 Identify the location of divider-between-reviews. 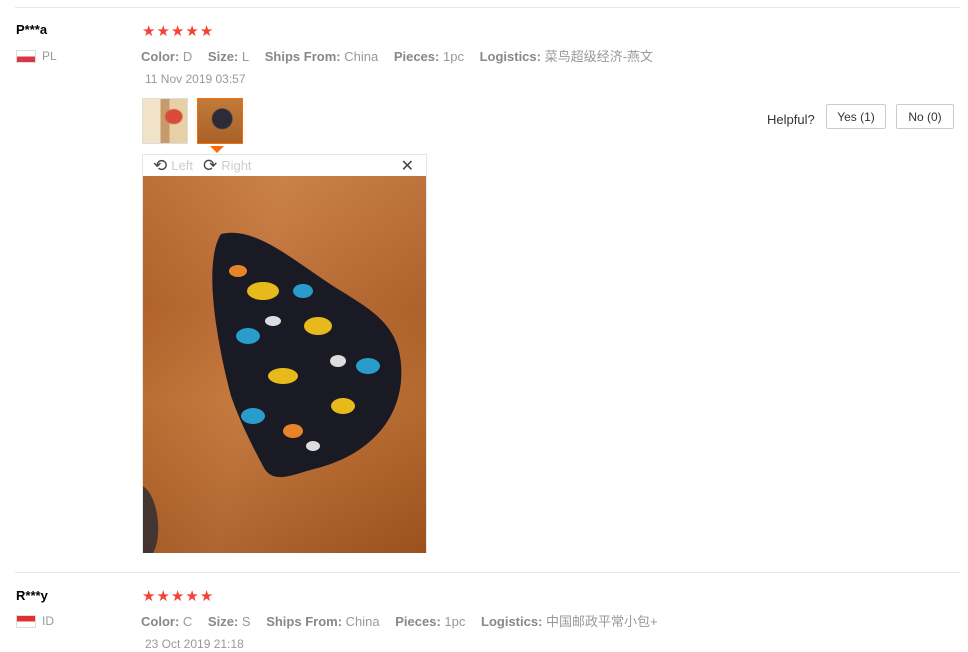
(487, 572).